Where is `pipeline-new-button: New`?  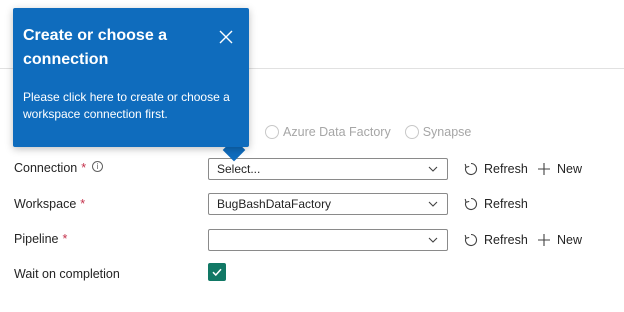
pipeline-new-button: New is located at coordinates (559, 240).